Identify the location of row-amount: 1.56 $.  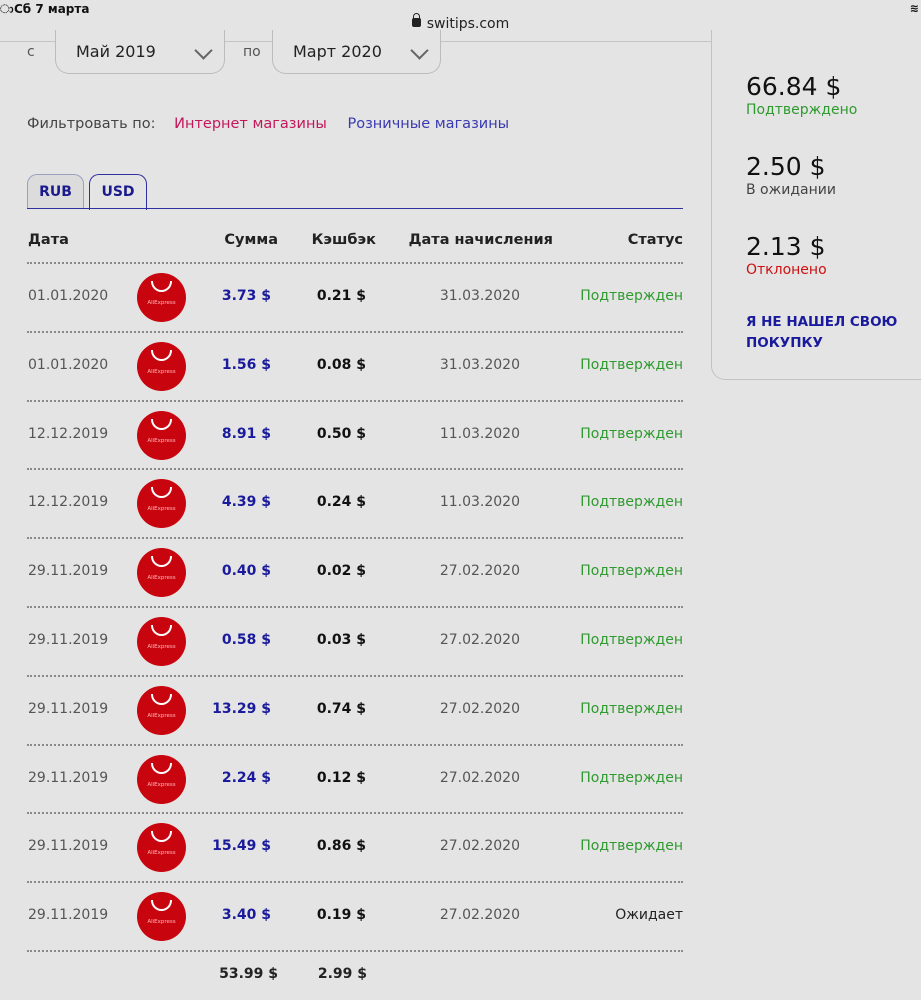
(246, 364).